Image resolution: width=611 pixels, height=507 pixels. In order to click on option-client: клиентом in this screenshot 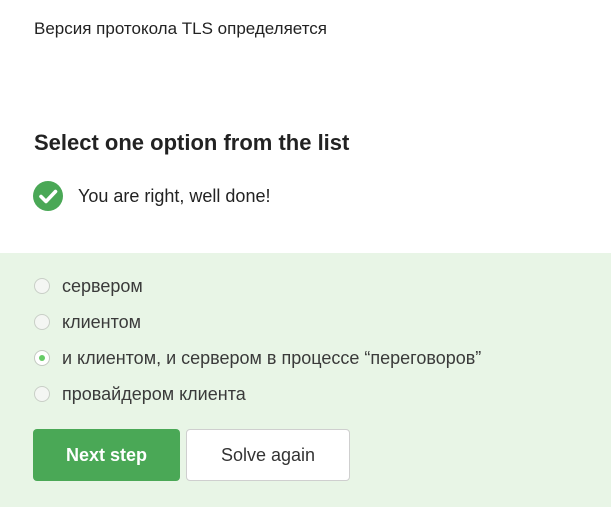, I will do `click(87, 322)`.